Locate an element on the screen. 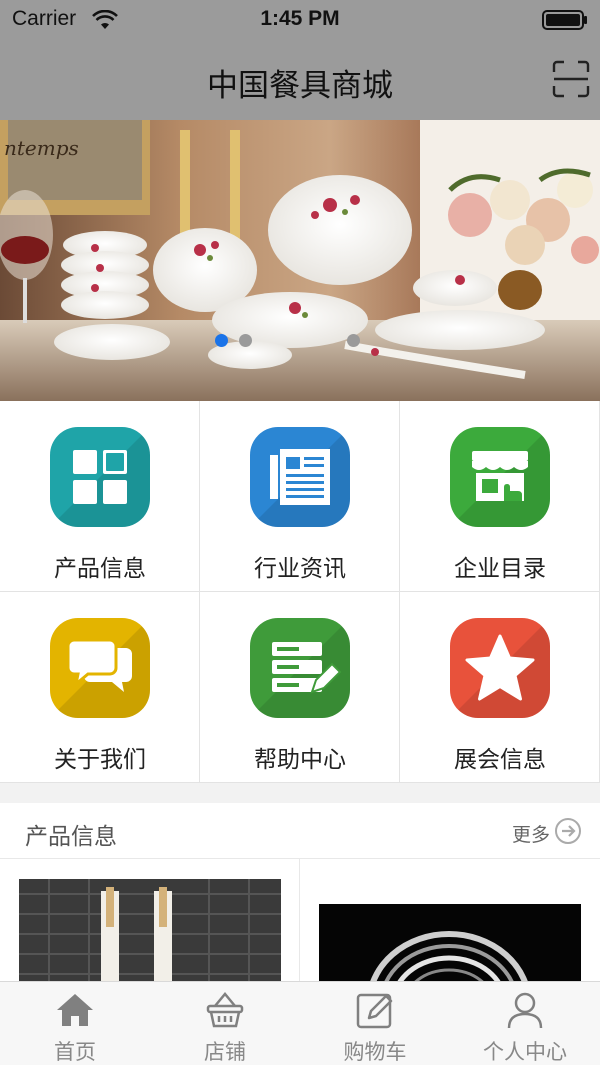  battery-icon is located at coordinates (564, 20).